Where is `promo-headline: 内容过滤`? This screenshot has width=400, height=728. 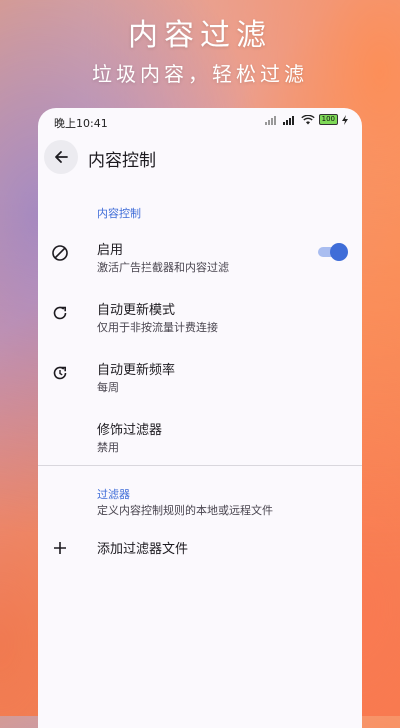 promo-headline: 内容过滤 is located at coordinates (200, 35).